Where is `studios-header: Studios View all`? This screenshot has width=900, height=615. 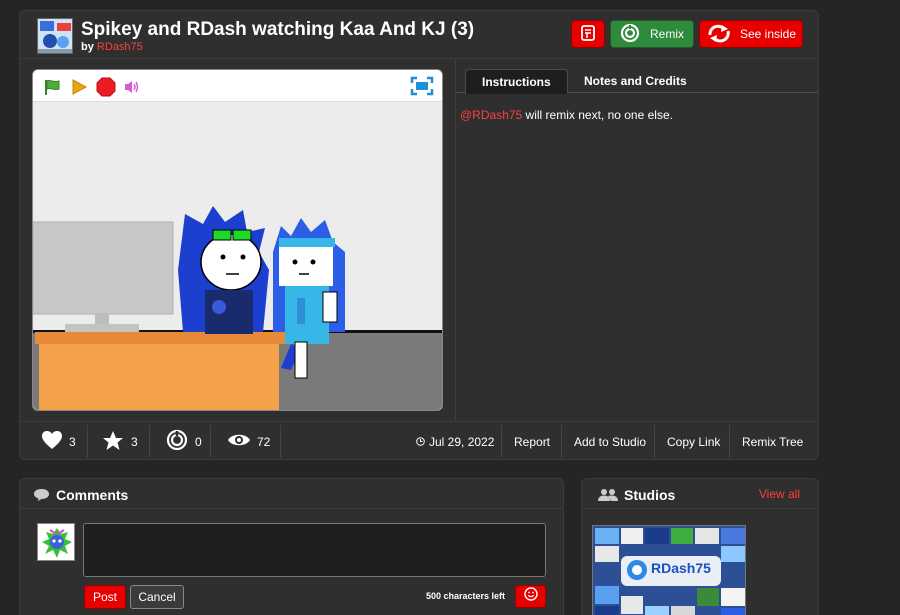 studios-header: Studios View all is located at coordinates (700, 494).